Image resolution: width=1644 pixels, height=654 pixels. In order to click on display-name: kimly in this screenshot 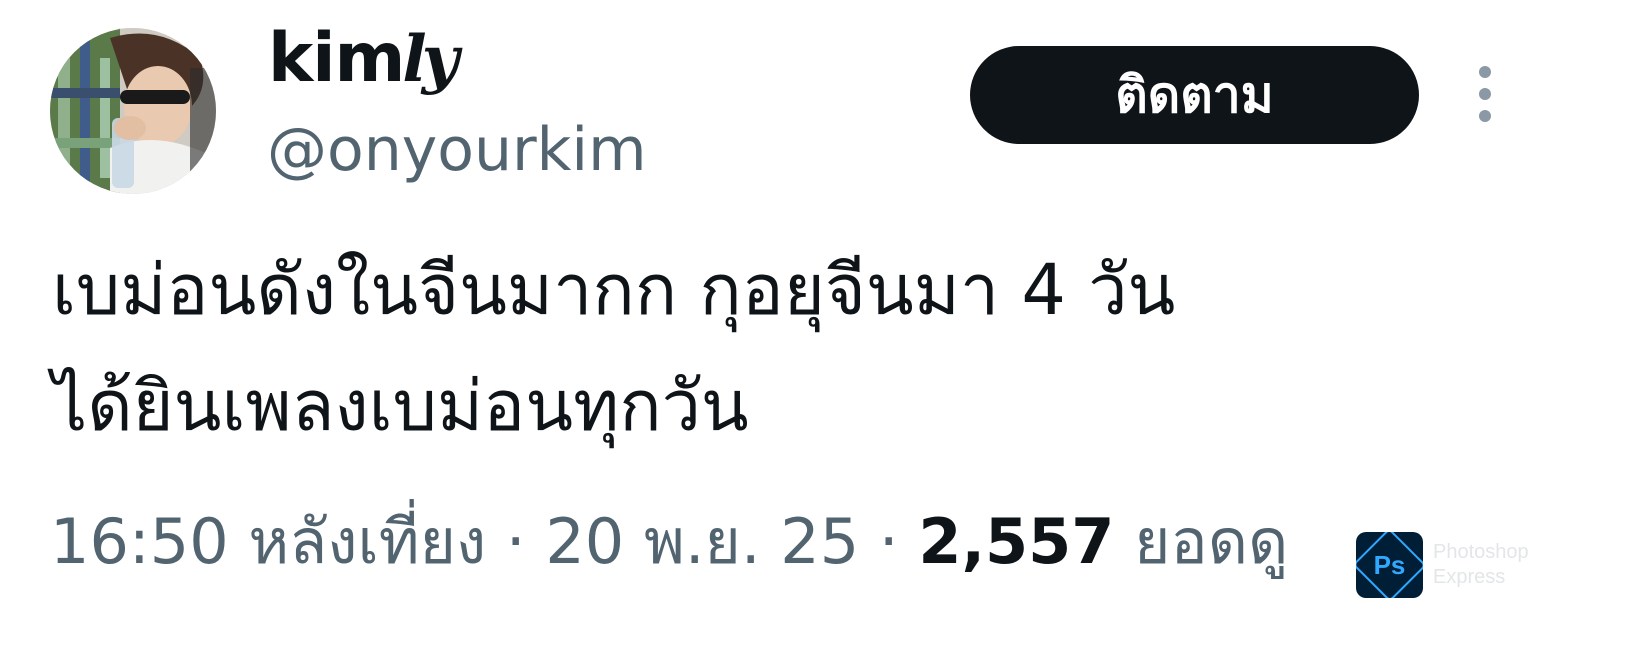, I will do `click(363, 59)`.